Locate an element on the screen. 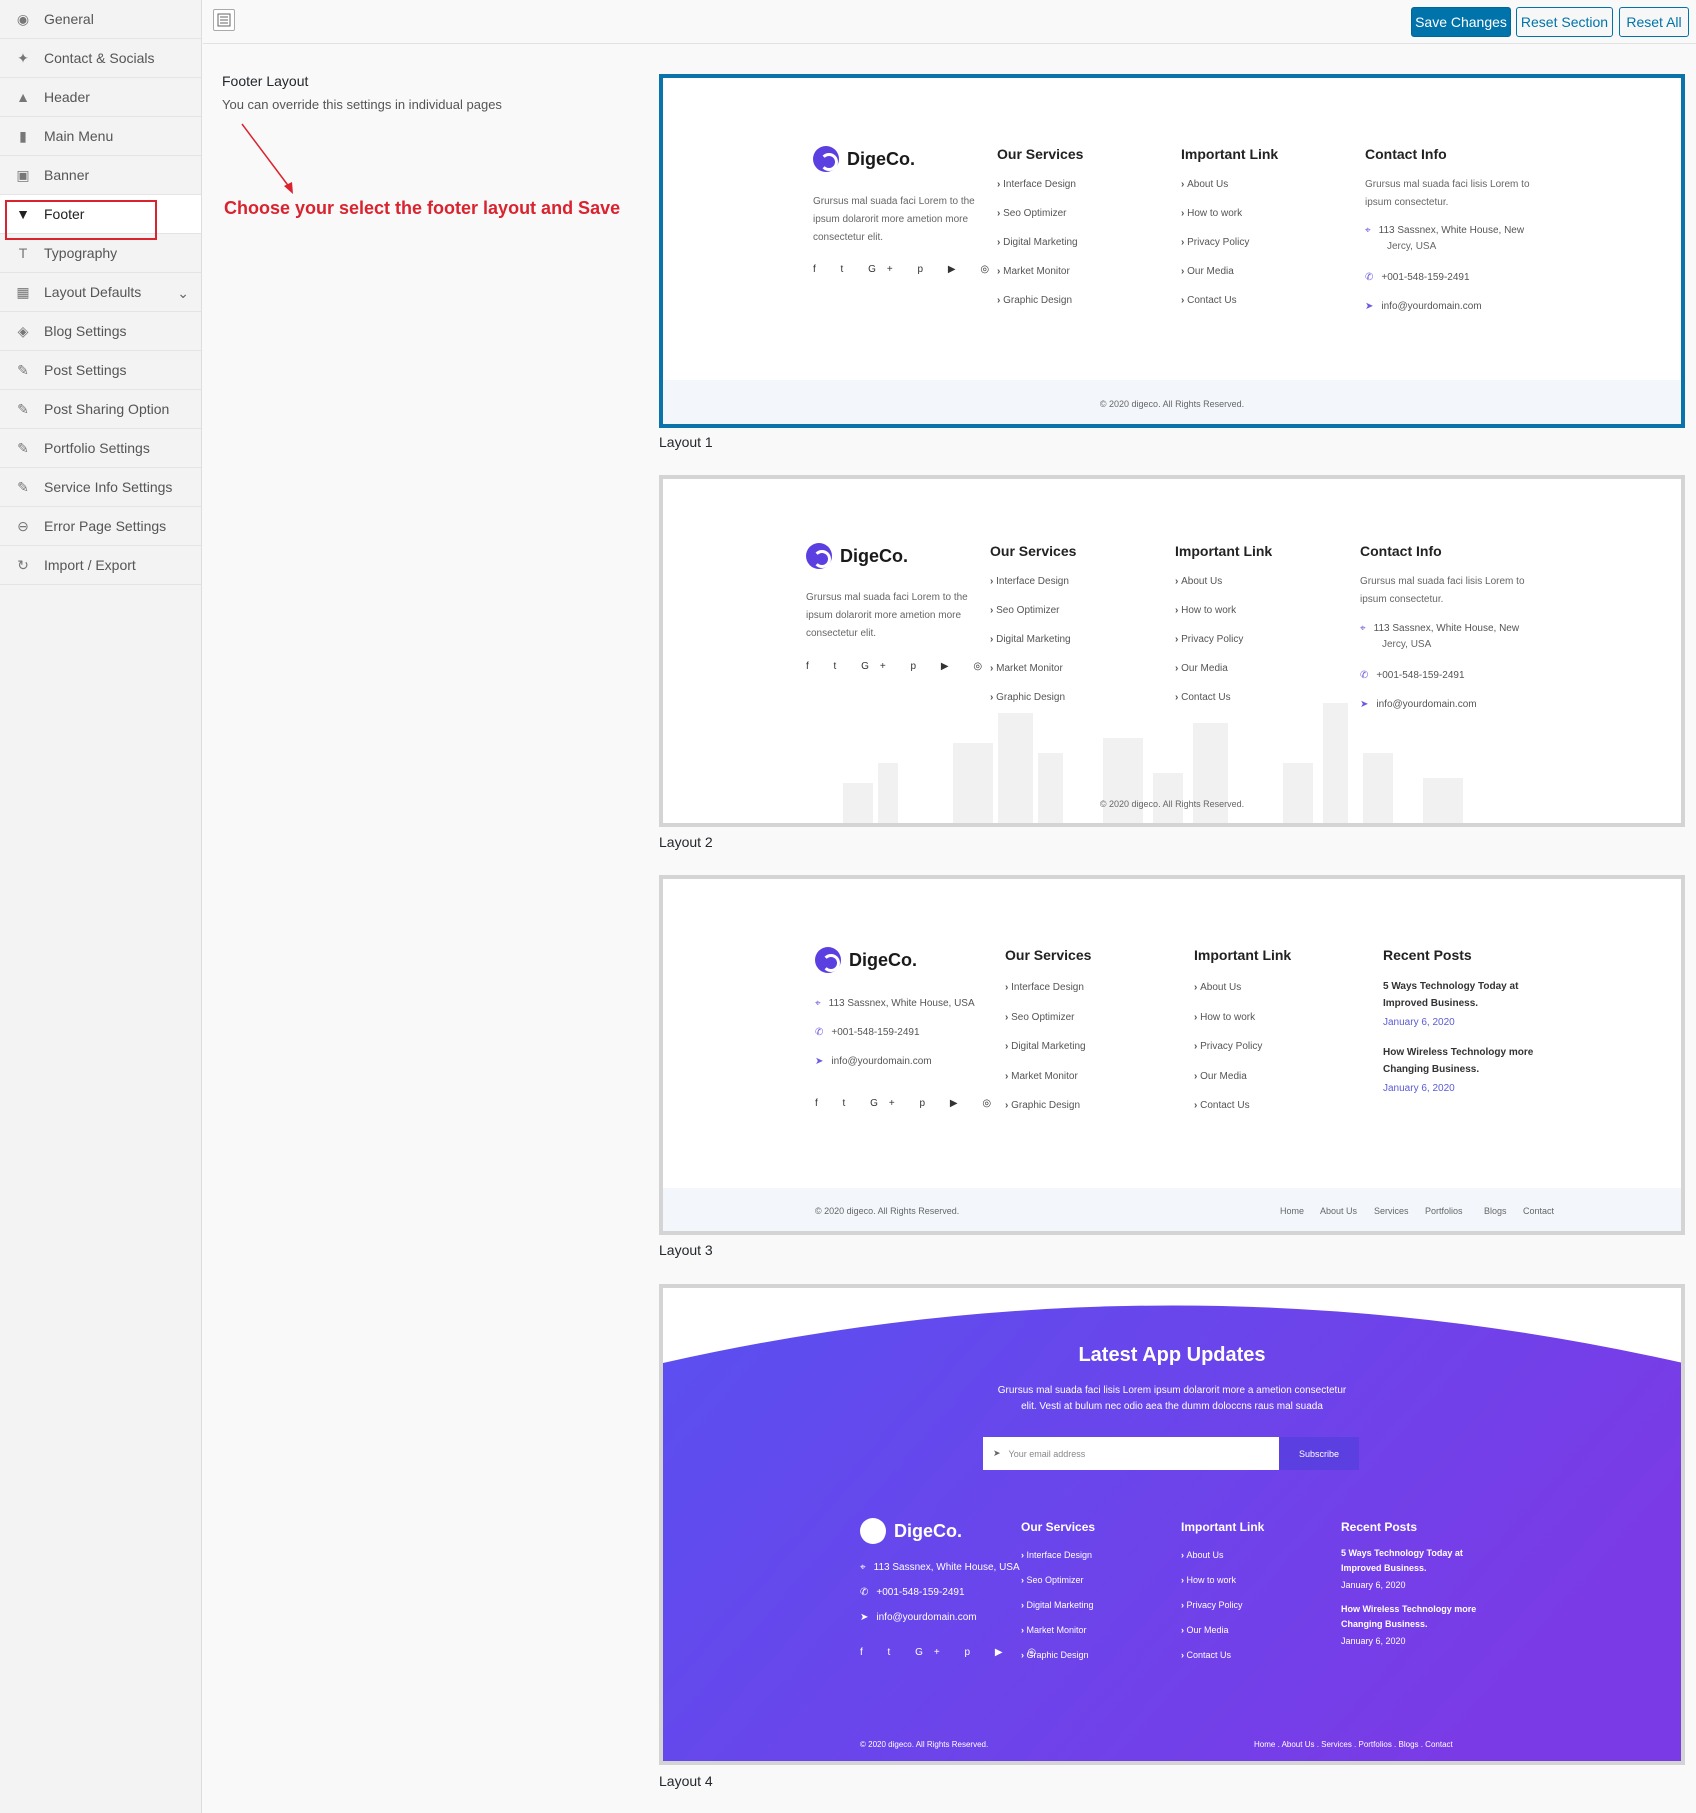  subscribe-button: Subscribe is located at coordinates (1319, 1453).